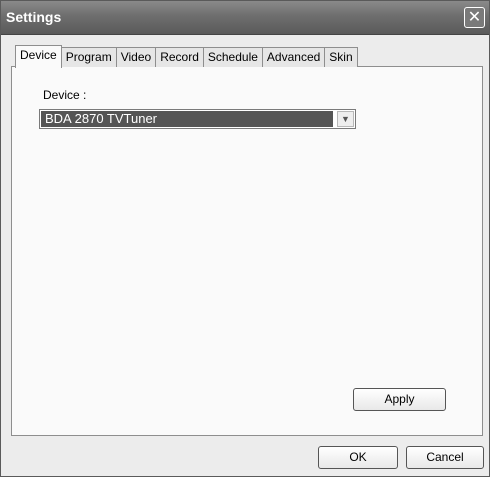 This screenshot has width=490, height=477. What do you see at coordinates (187, 119) in the screenshot?
I see `device-select-value: BDA 2870 TVTuner` at bounding box center [187, 119].